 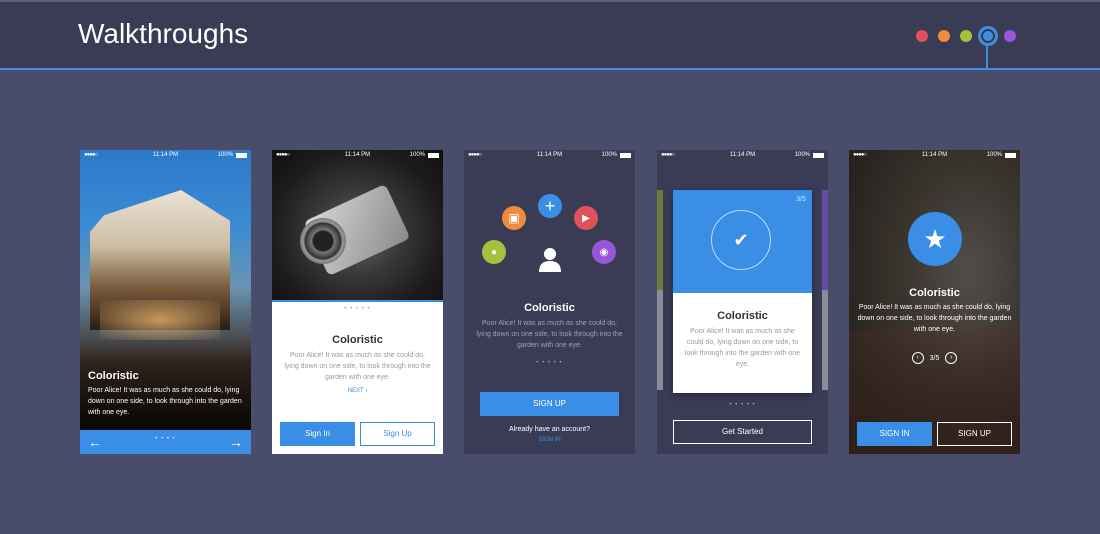 What do you see at coordinates (317, 434) in the screenshot?
I see `sign-in-button: Sign In` at bounding box center [317, 434].